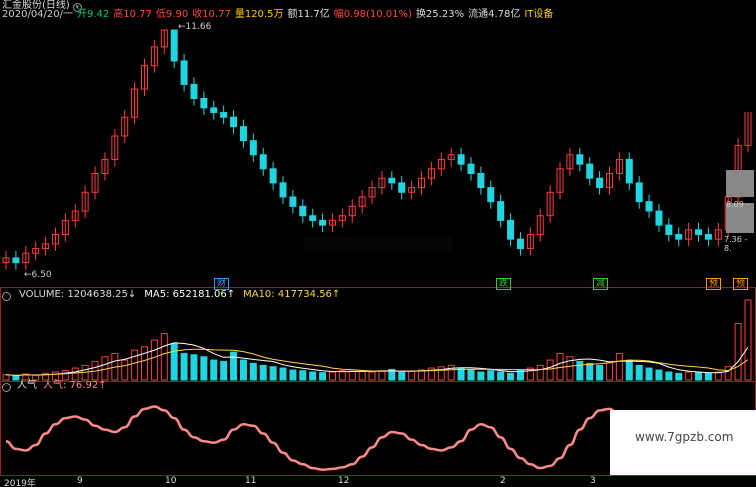 This screenshot has width=756, height=487. Describe the element at coordinates (20, 483) in the screenshot. I see `x-axis-label: 2019年` at that location.